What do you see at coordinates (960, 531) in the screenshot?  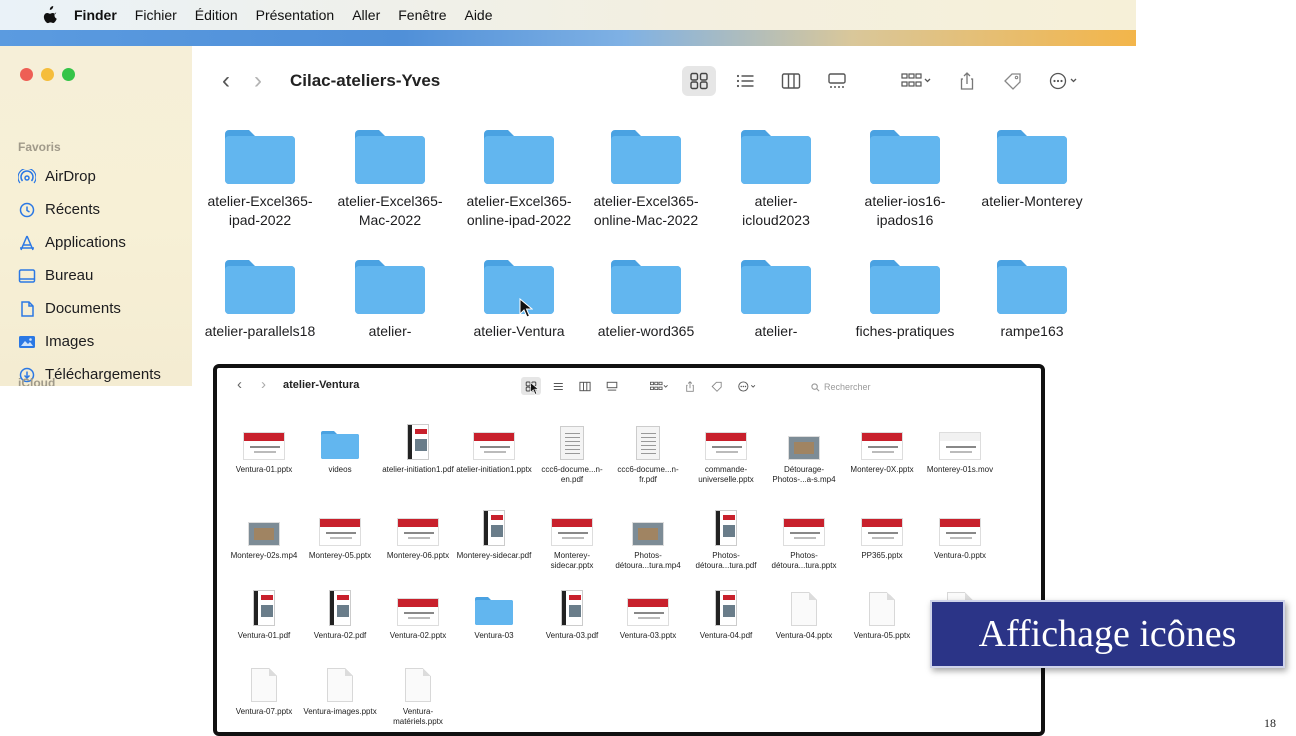 I see `file-item: Ventura-0.pptx` at bounding box center [960, 531].